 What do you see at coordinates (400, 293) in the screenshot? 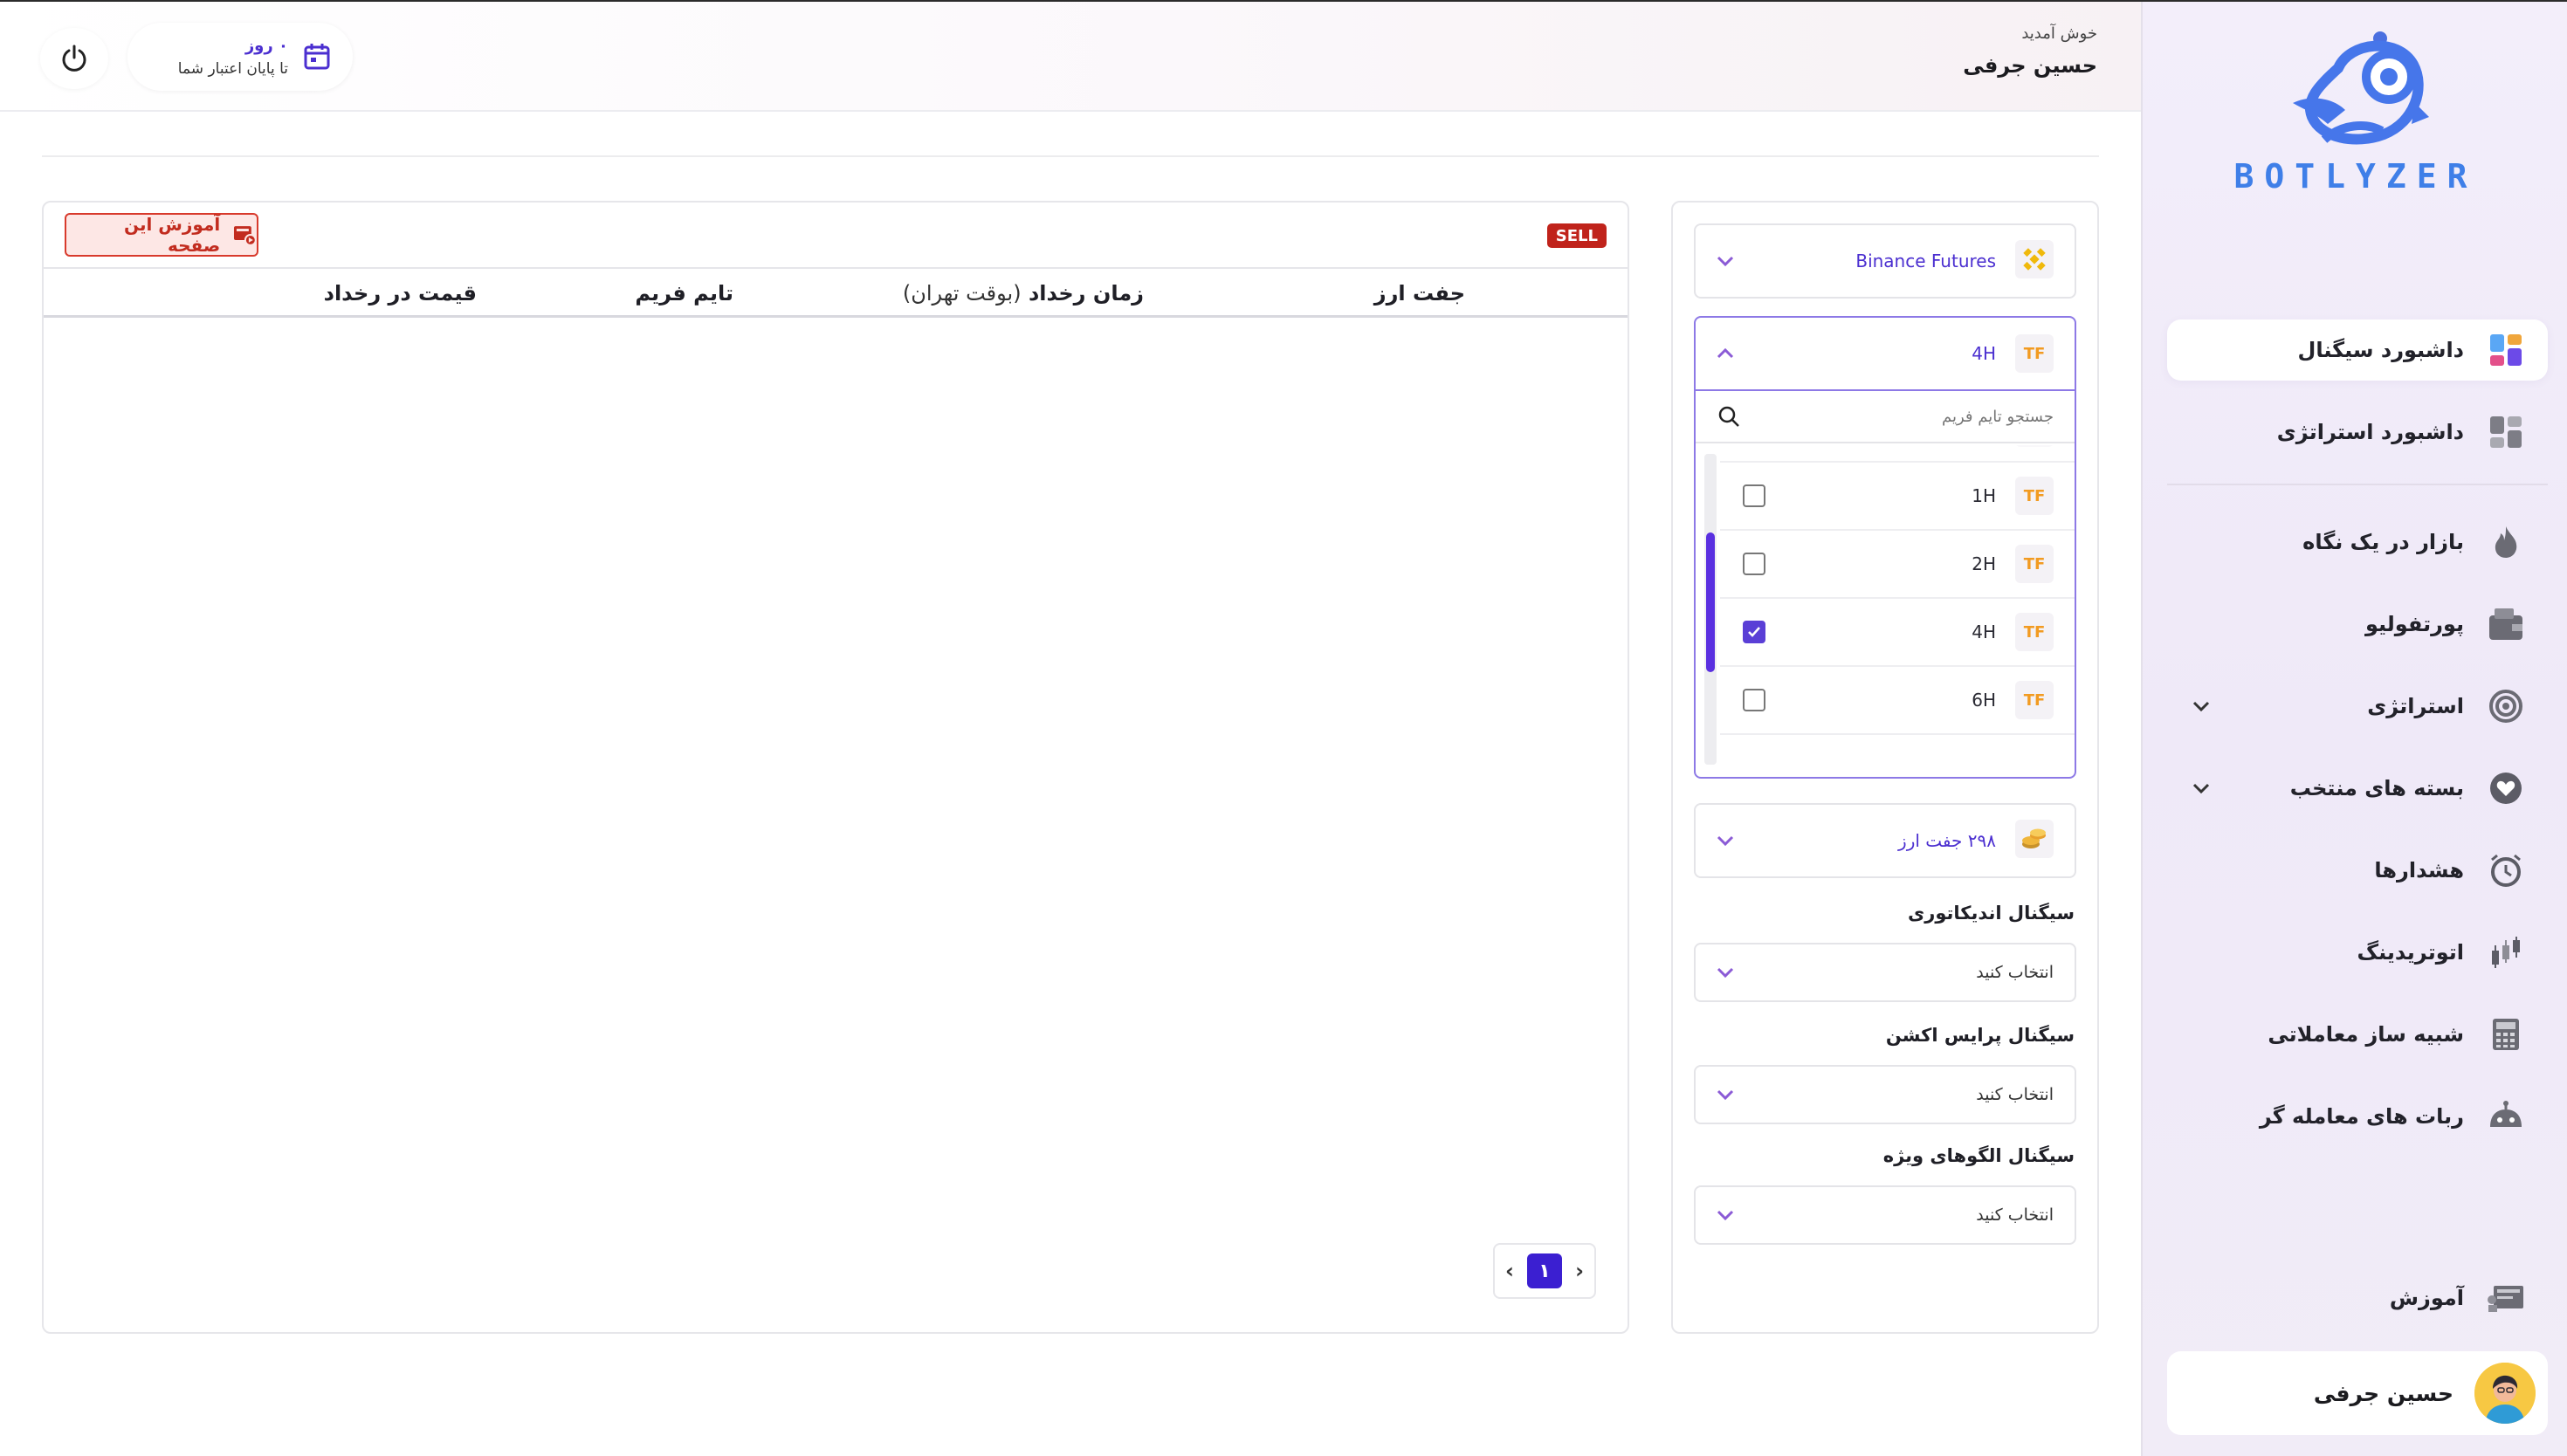
I see `col-price: قیمت در رخداد` at bounding box center [400, 293].